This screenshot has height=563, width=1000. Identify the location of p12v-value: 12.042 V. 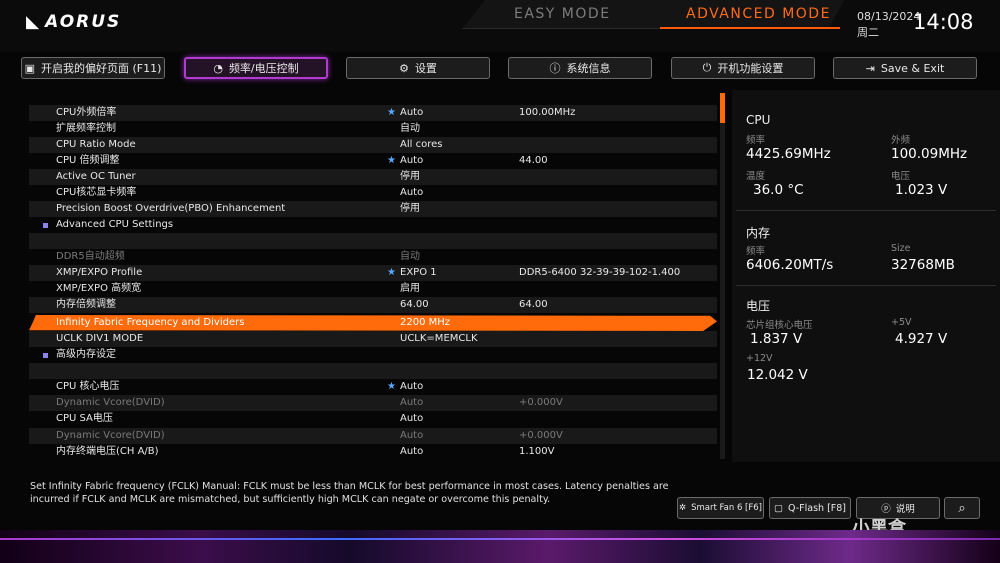
(777, 375).